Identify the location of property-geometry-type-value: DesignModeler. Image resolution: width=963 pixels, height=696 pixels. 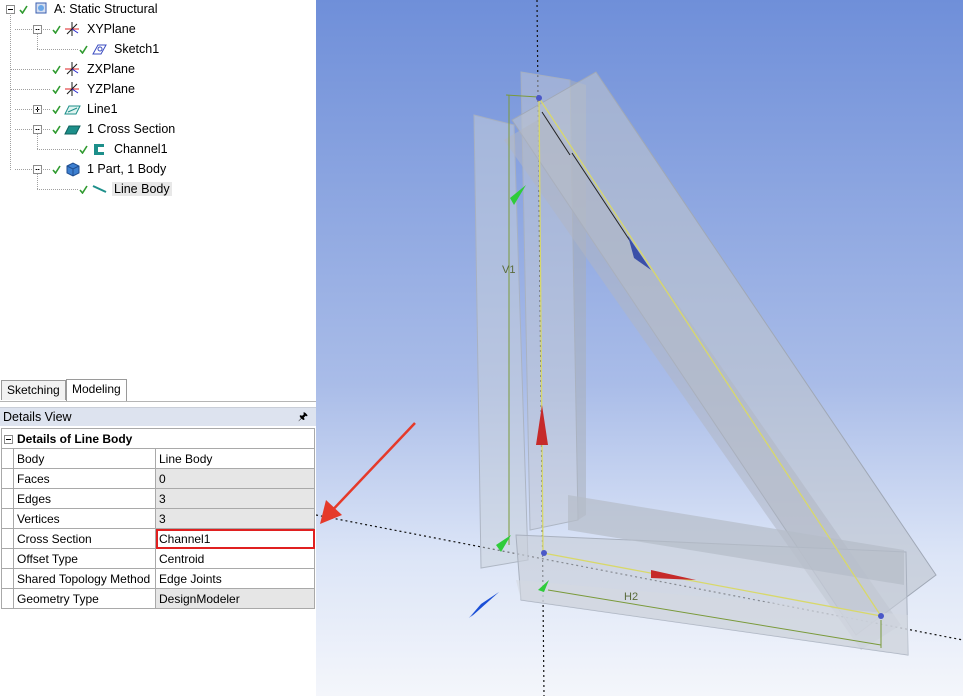
(235, 598).